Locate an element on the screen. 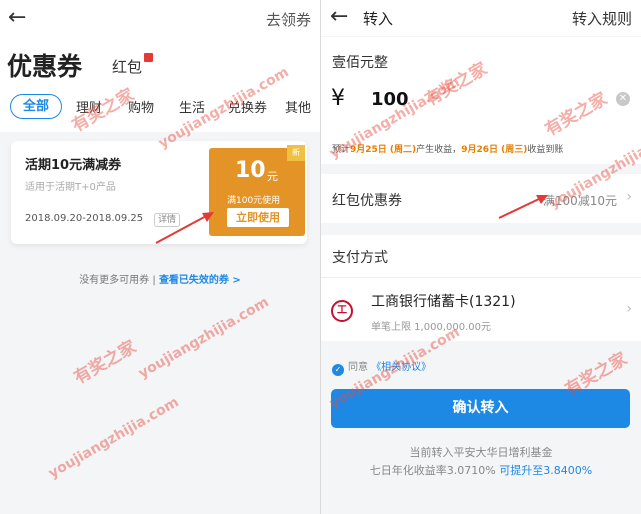  tab-other: 其他 is located at coordinates (298, 106).